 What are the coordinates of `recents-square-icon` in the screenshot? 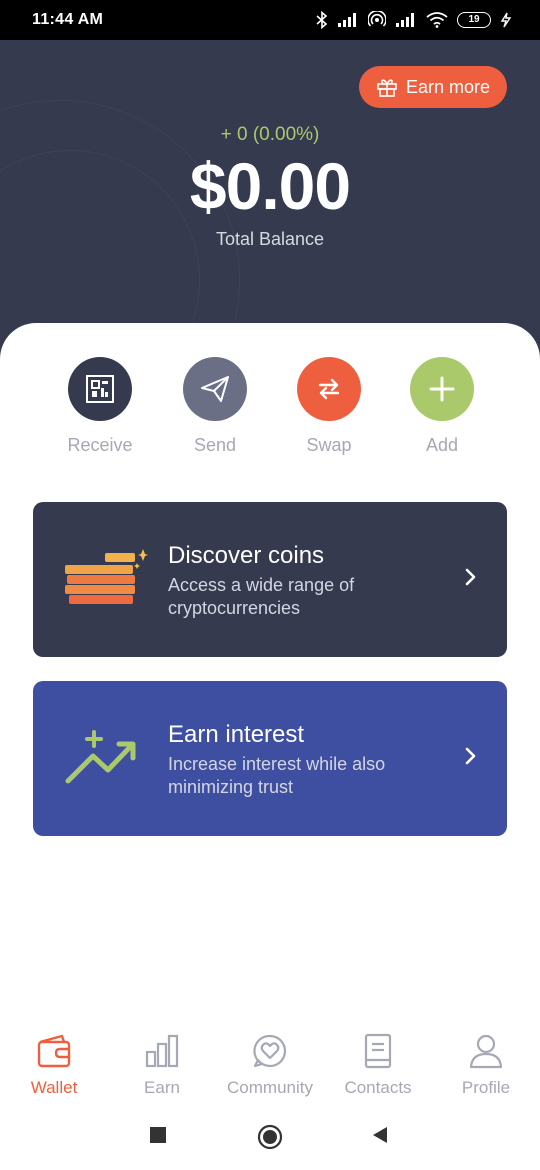 It's located at (158, 1135).